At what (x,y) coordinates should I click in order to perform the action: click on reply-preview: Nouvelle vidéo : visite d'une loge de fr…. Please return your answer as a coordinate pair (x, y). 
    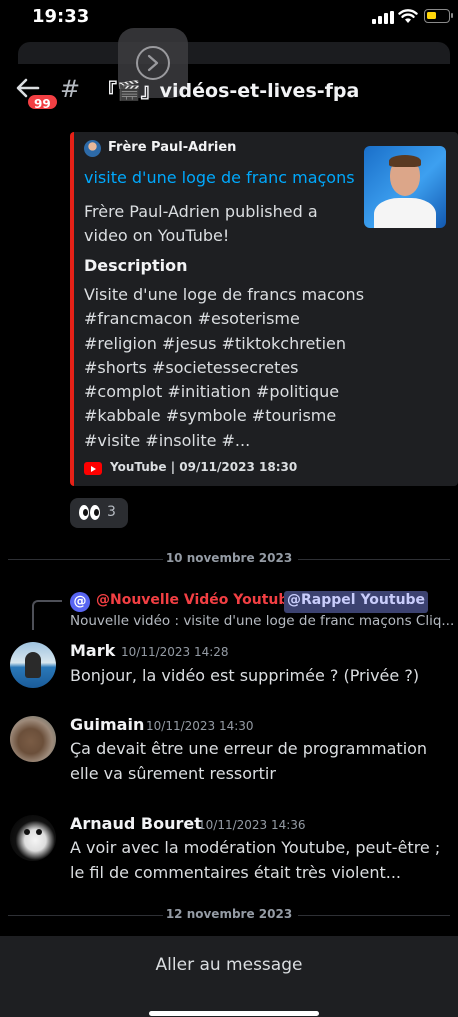
    Looking at the image, I should click on (262, 621).